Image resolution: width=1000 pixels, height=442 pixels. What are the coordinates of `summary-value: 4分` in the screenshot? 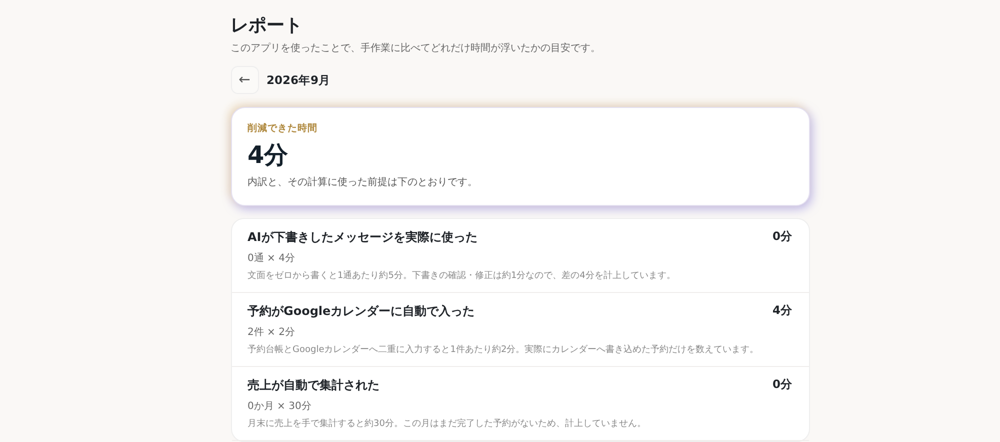 It's located at (269, 155).